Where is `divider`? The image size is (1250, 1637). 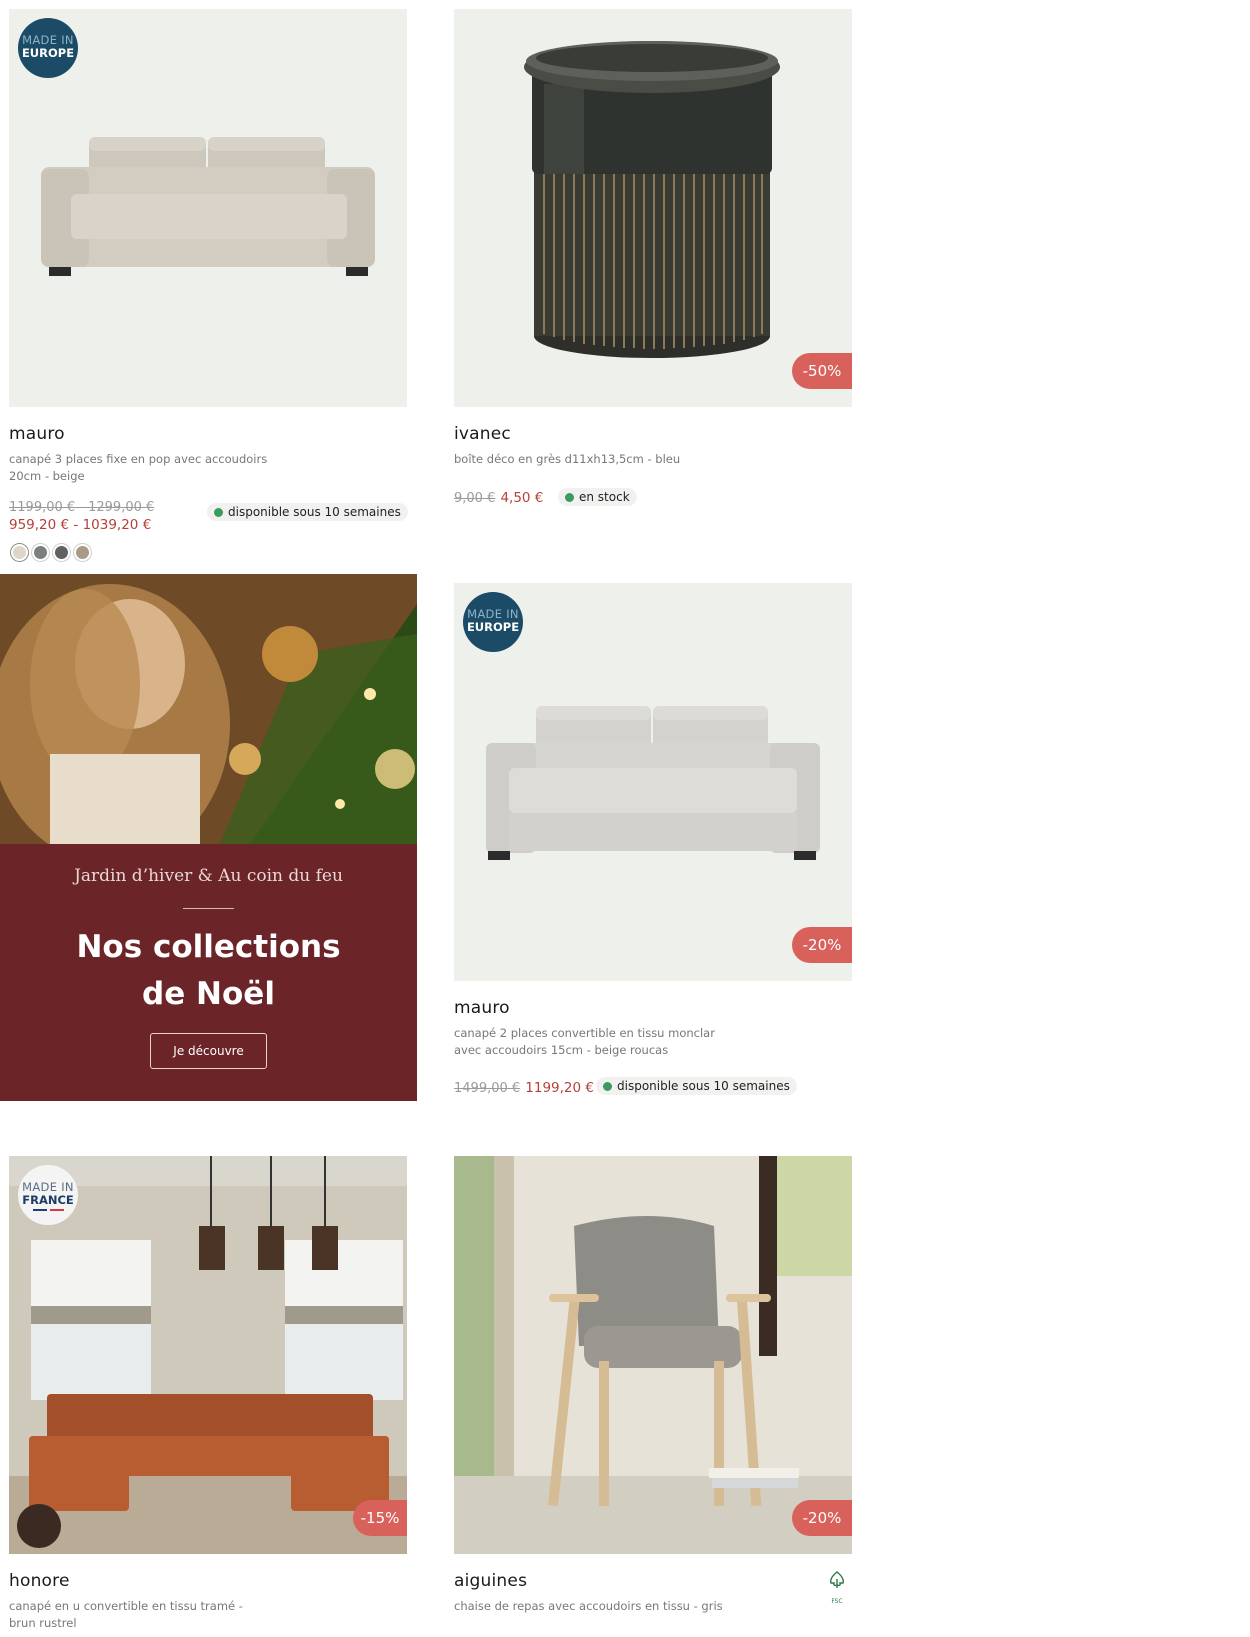
divider is located at coordinates (208, 908).